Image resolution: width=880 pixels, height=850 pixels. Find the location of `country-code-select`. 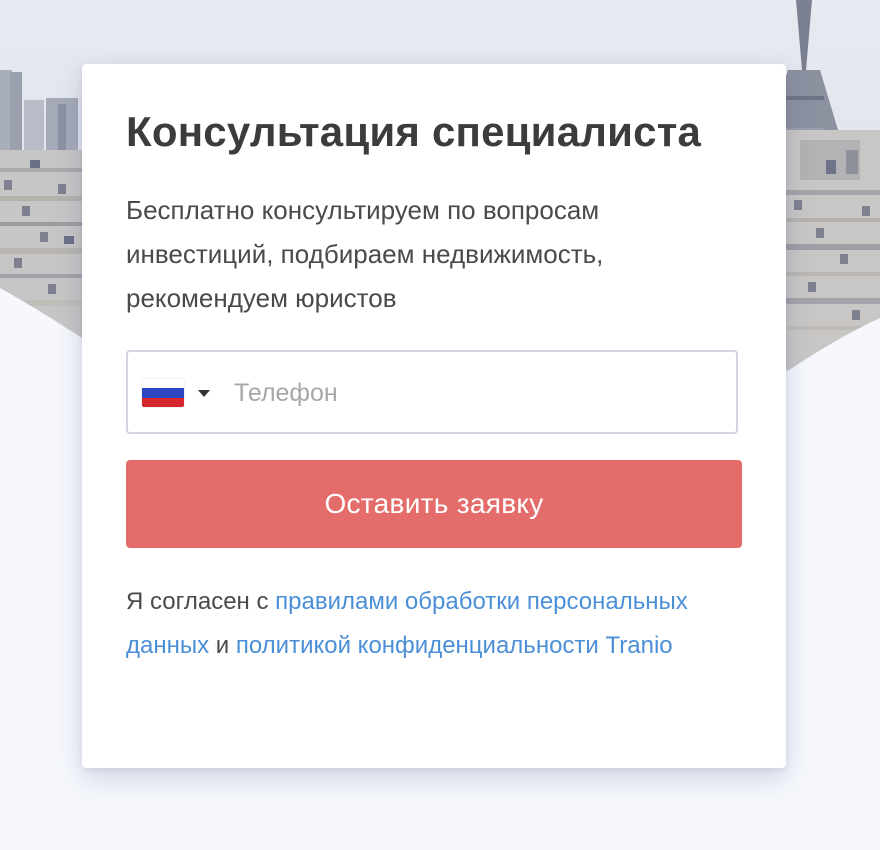

country-code-select is located at coordinates (182, 393).